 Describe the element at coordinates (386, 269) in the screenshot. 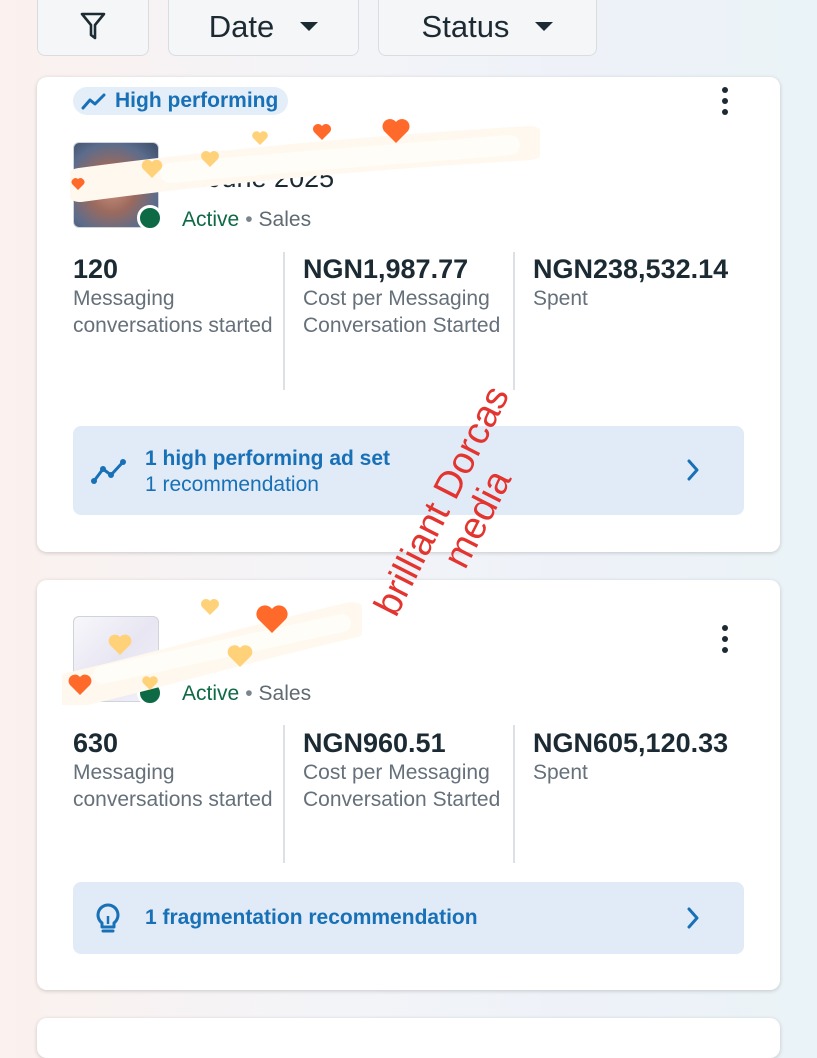

I see `metric-value: NGN1,987.77` at that location.